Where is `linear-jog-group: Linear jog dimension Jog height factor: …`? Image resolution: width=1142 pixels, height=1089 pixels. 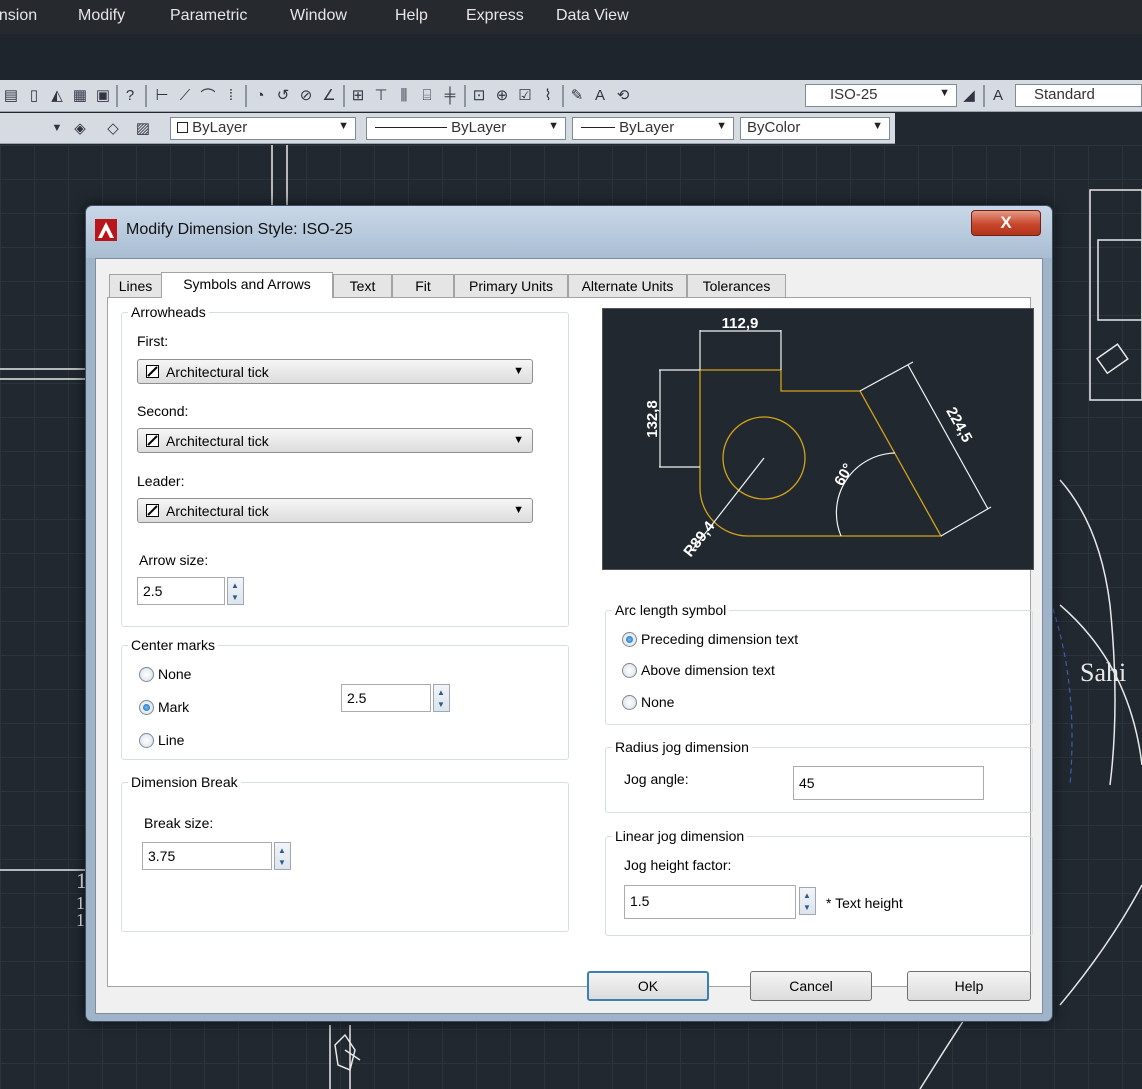 linear-jog-group: Linear jog dimension Jog height factor: … is located at coordinates (819, 882).